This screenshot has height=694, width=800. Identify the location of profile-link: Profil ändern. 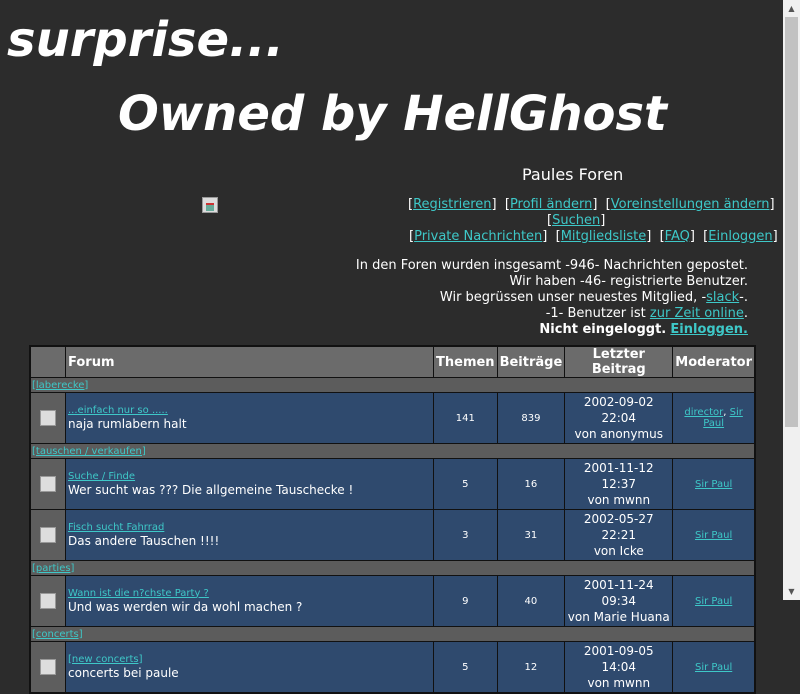
(551, 204).